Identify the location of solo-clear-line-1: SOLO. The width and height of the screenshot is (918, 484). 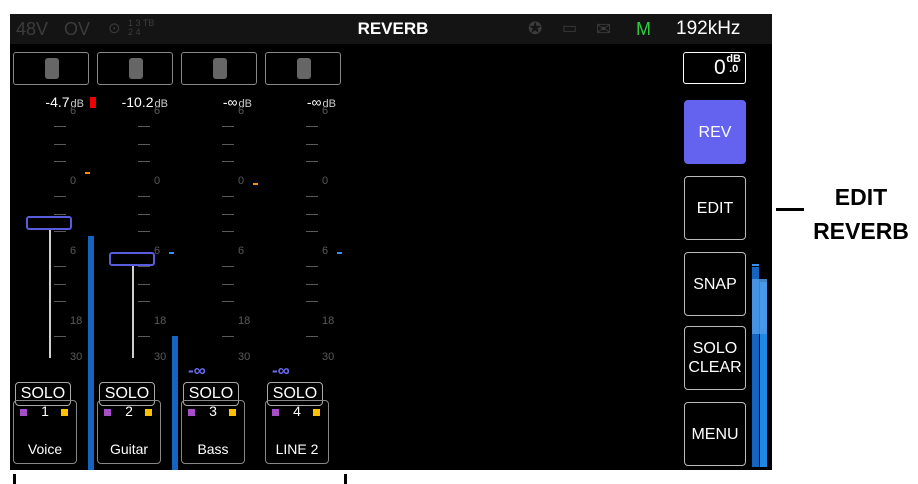
(715, 348).